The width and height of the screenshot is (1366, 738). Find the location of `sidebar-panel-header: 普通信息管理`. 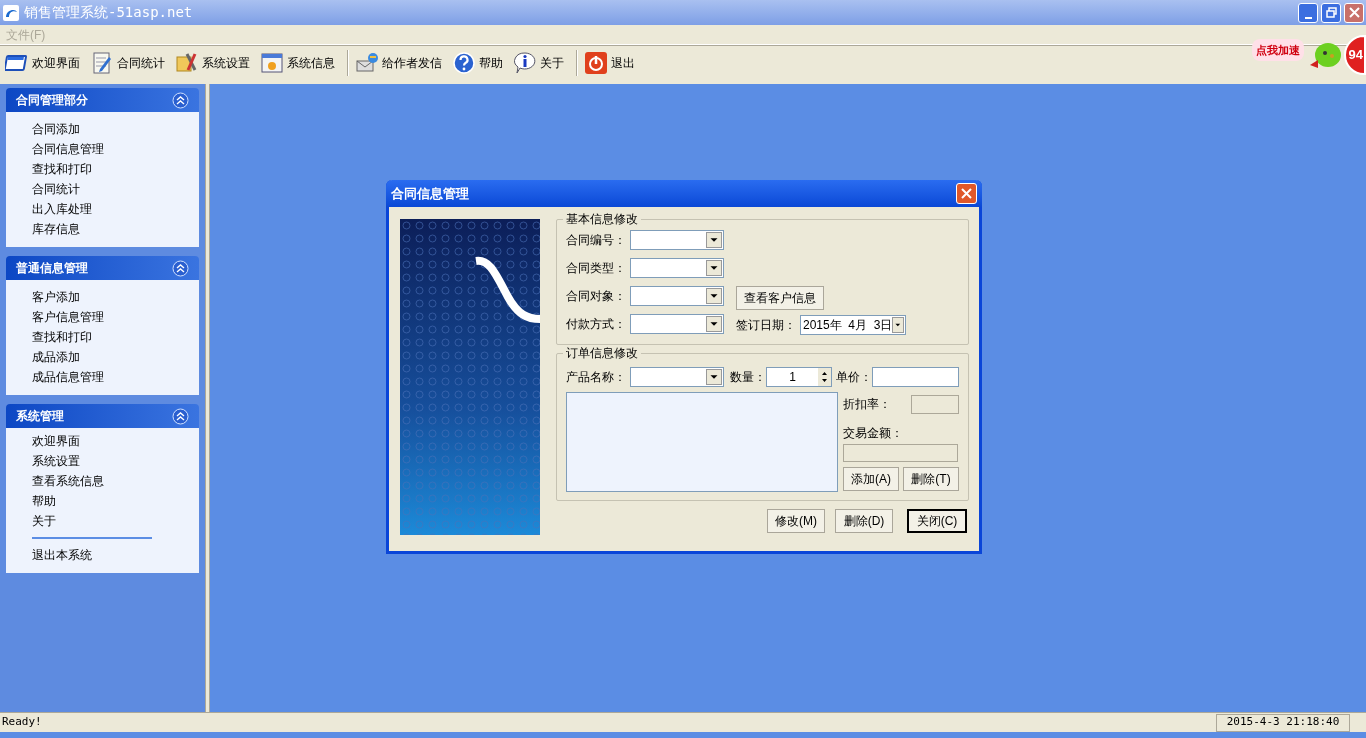

sidebar-panel-header: 普通信息管理 is located at coordinates (102, 268).